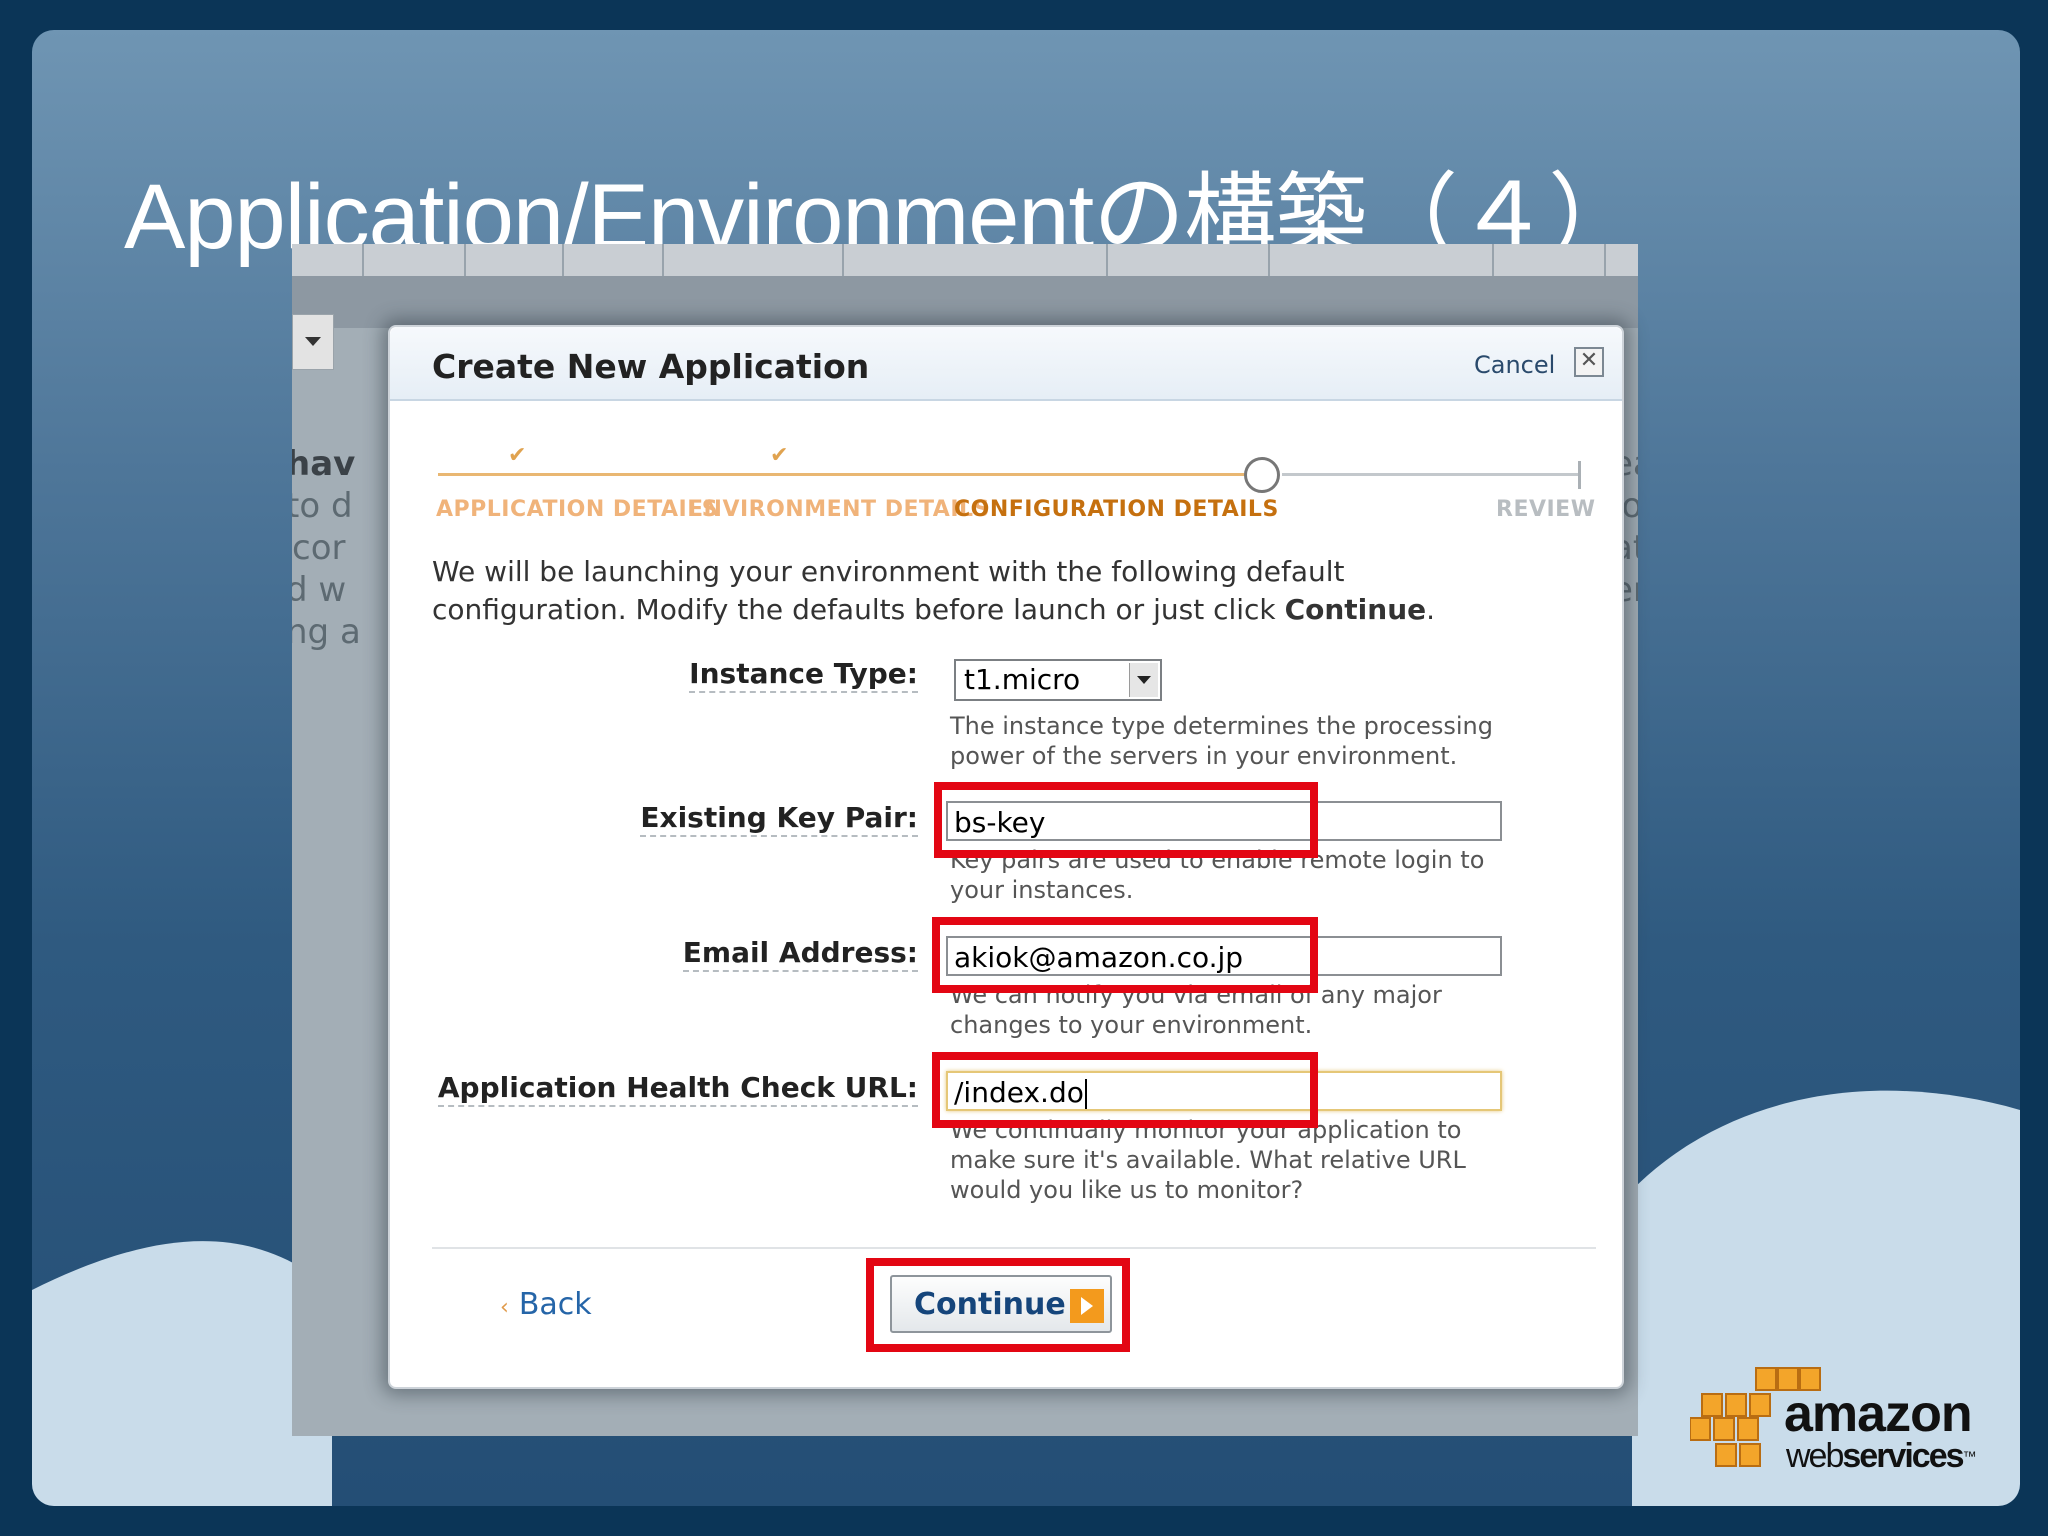 Image resolution: width=2048 pixels, height=1536 pixels. What do you see at coordinates (1431, 474) in the screenshot?
I see `wizard-progress-remaining` at bounding box center [1431, 474].